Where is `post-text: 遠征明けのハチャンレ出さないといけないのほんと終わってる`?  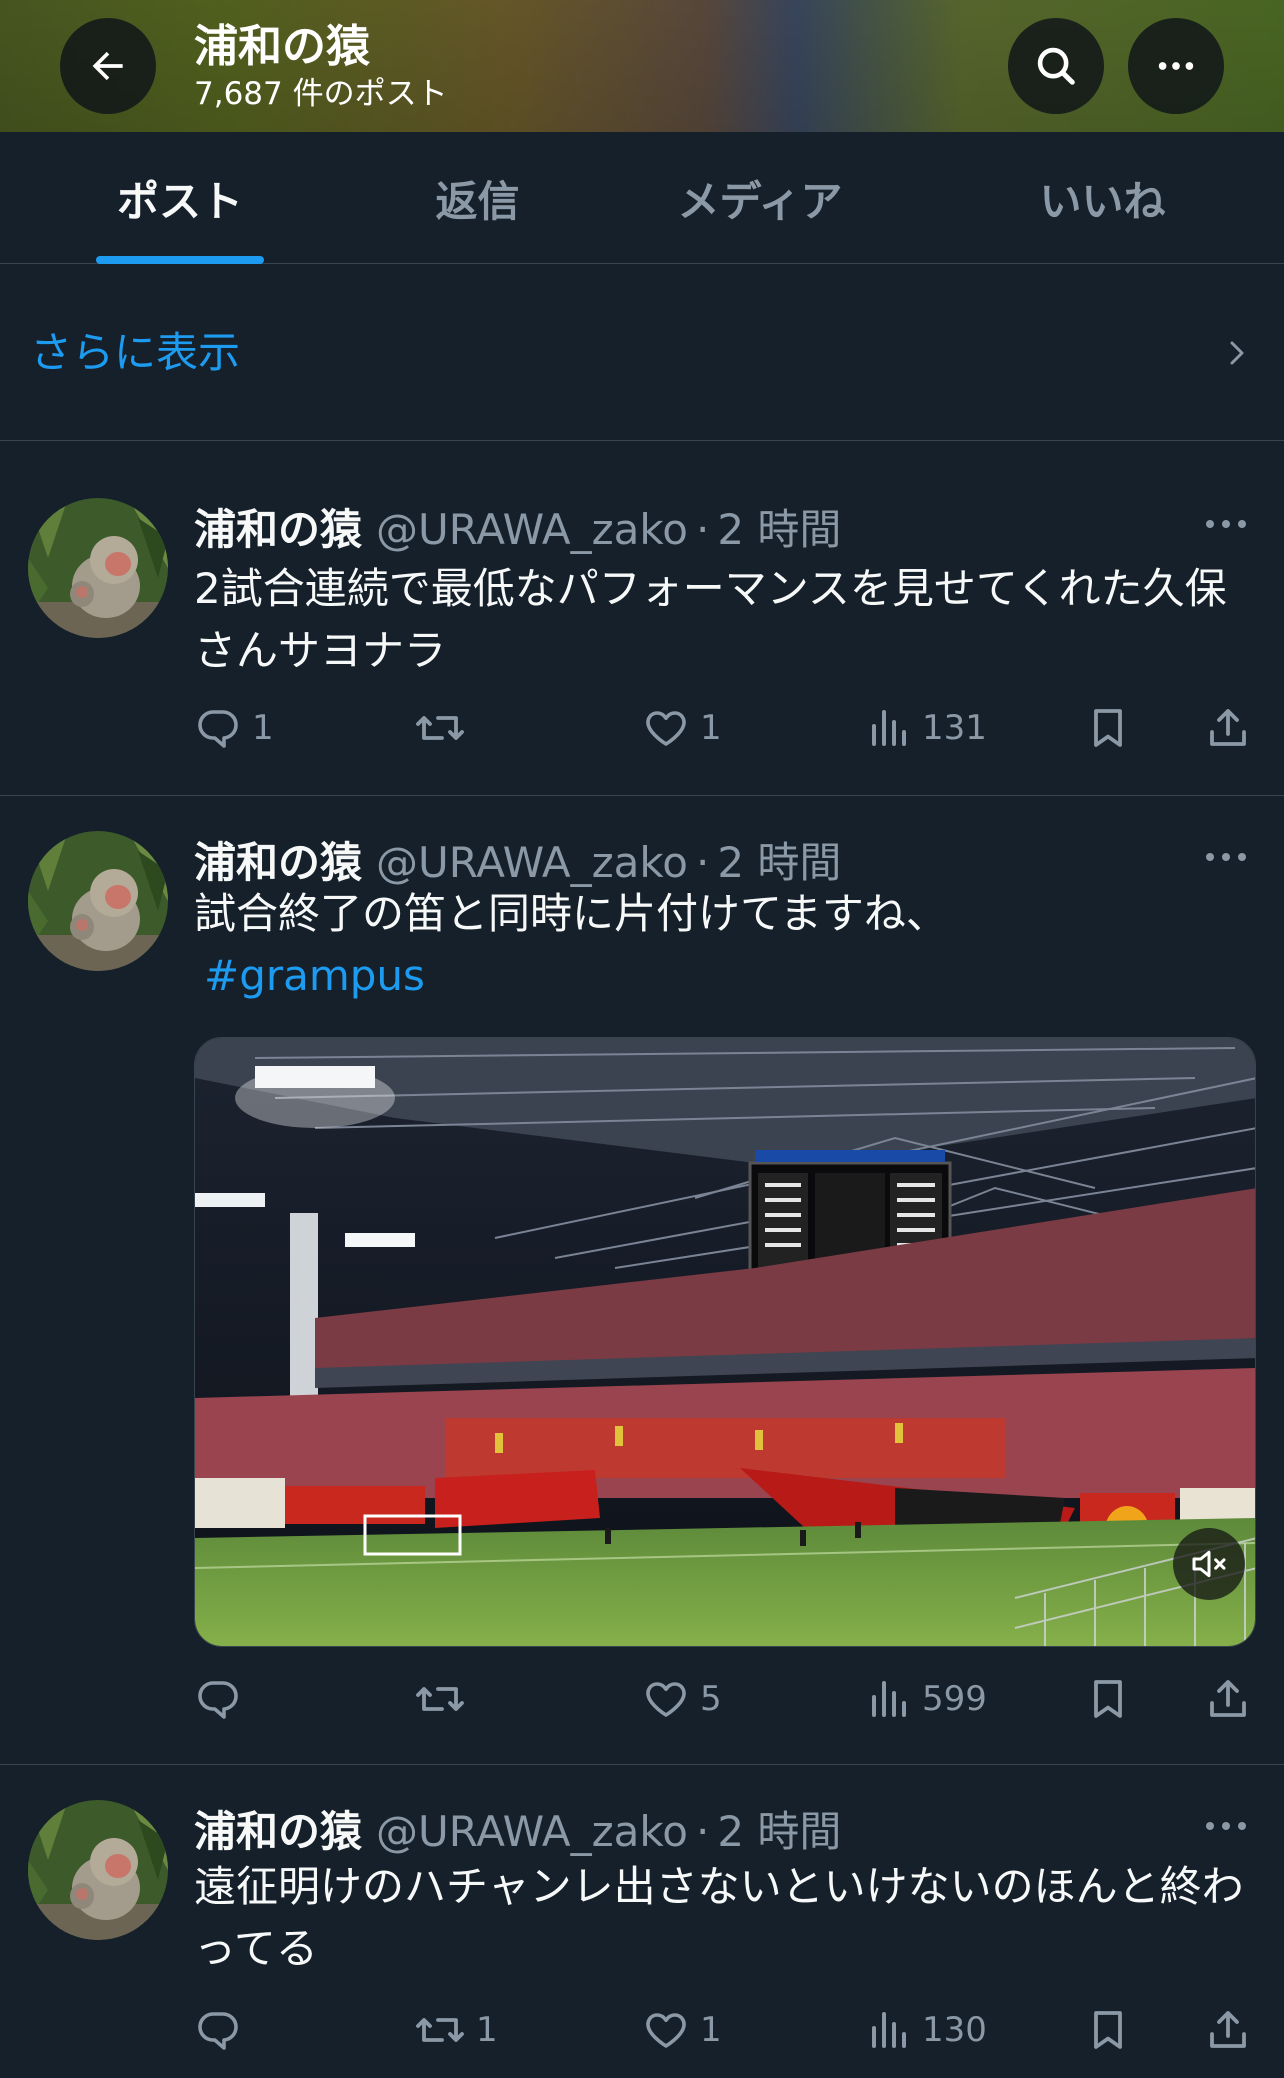 post-text: 遠征明けのハチャンレ出さないといけないのほんと終わってる is located at coordinates (719, 1917).